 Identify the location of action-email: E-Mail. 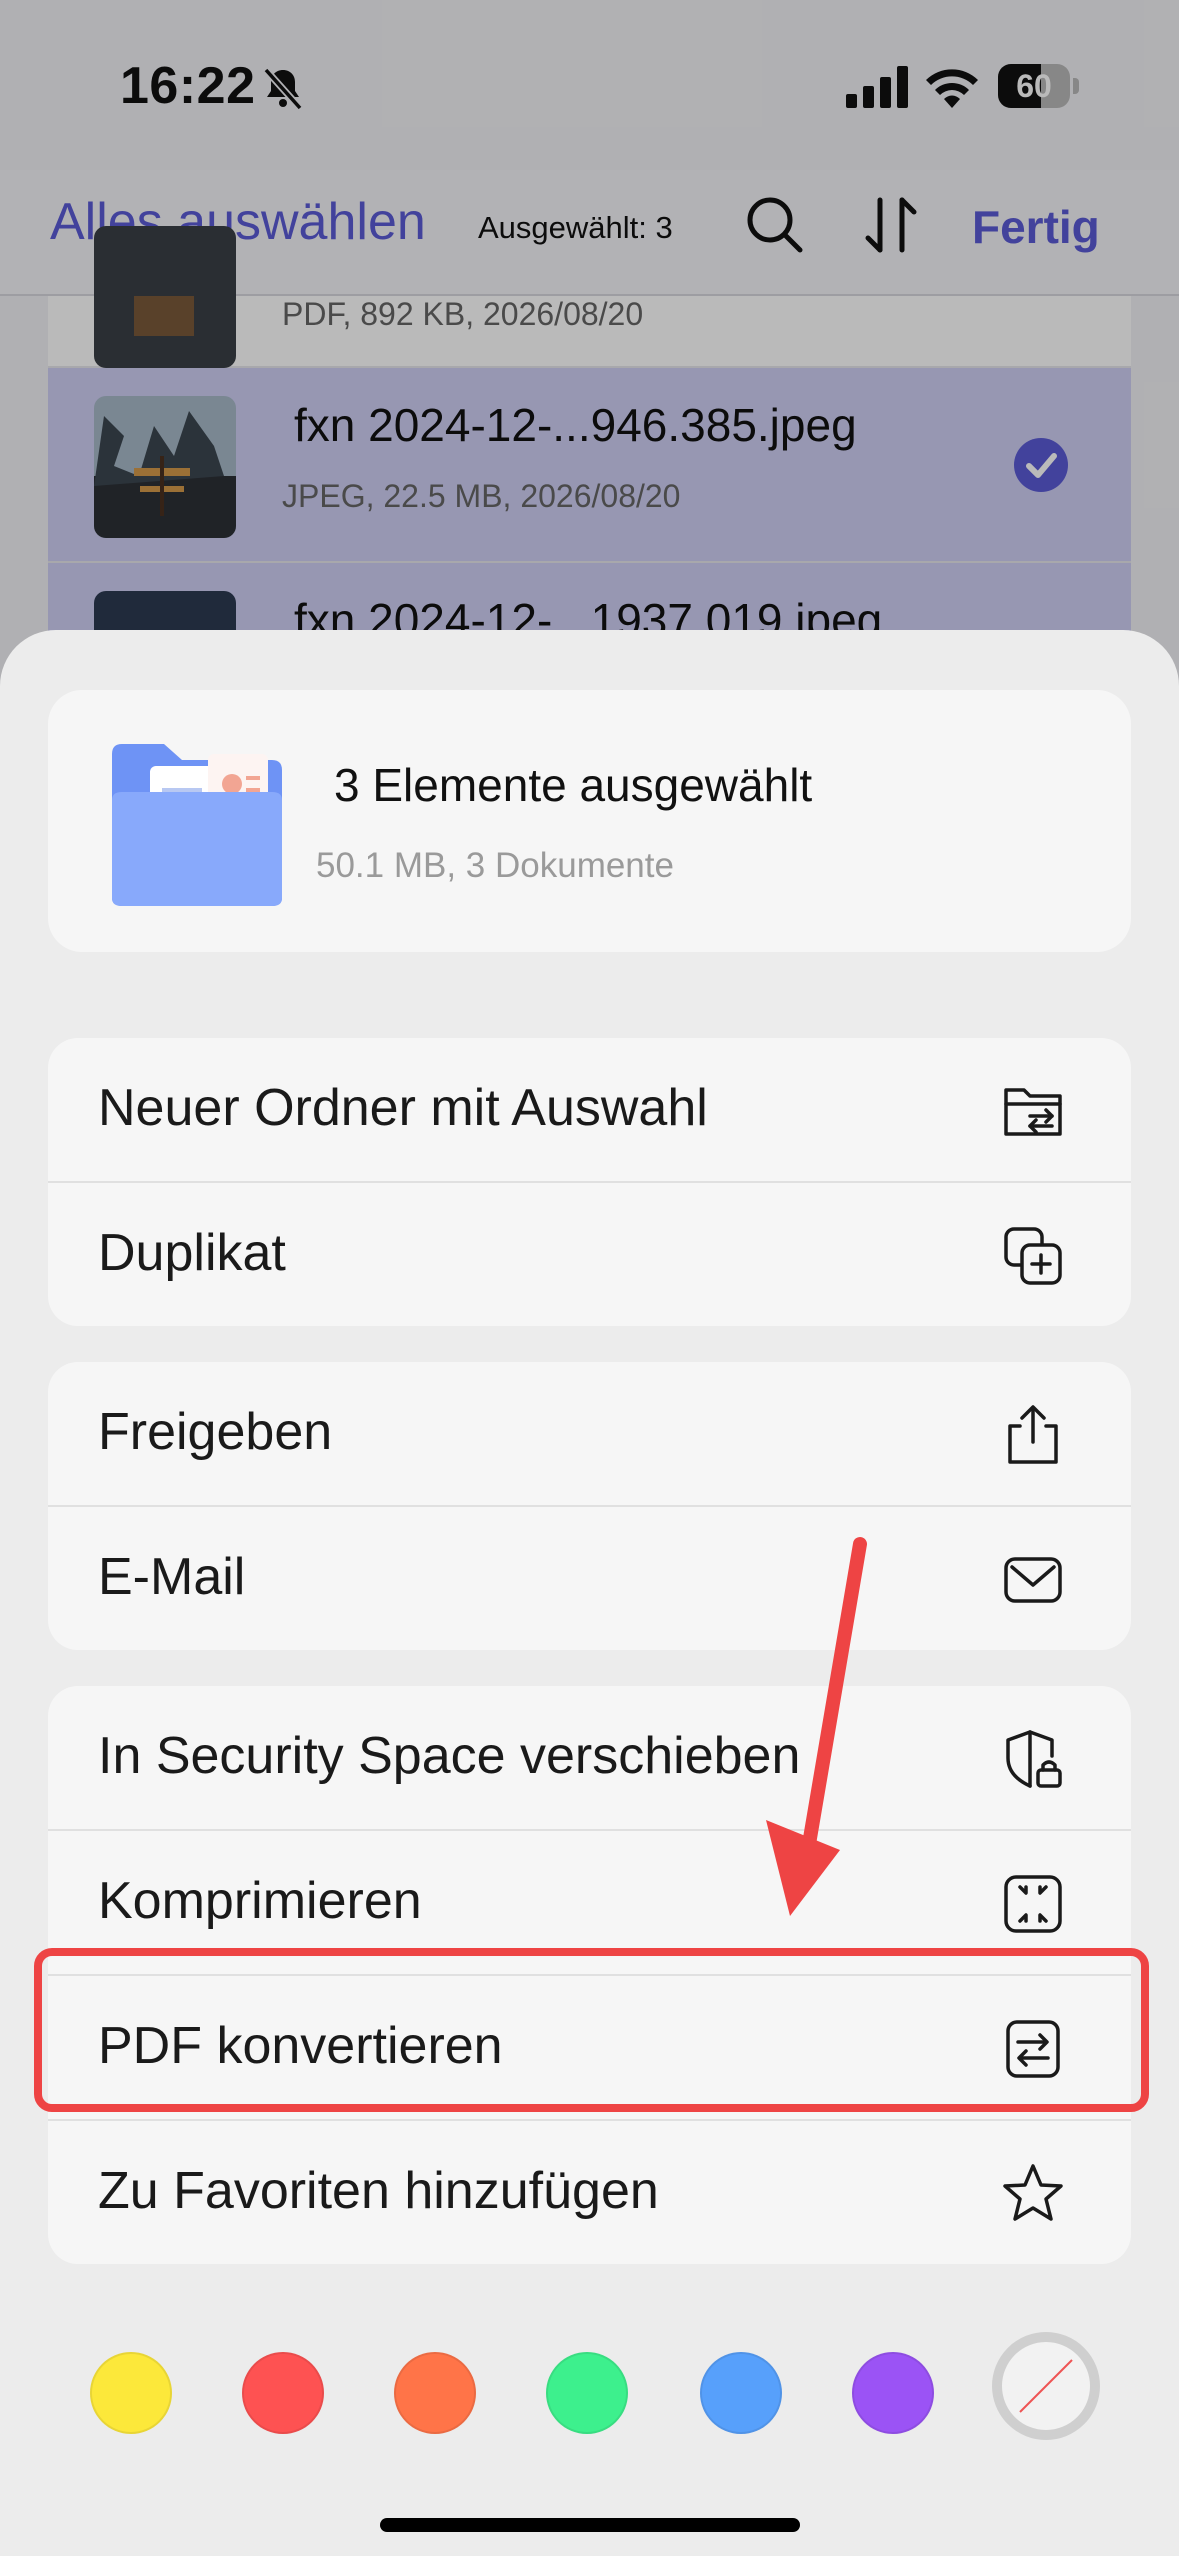
(589, 1578).